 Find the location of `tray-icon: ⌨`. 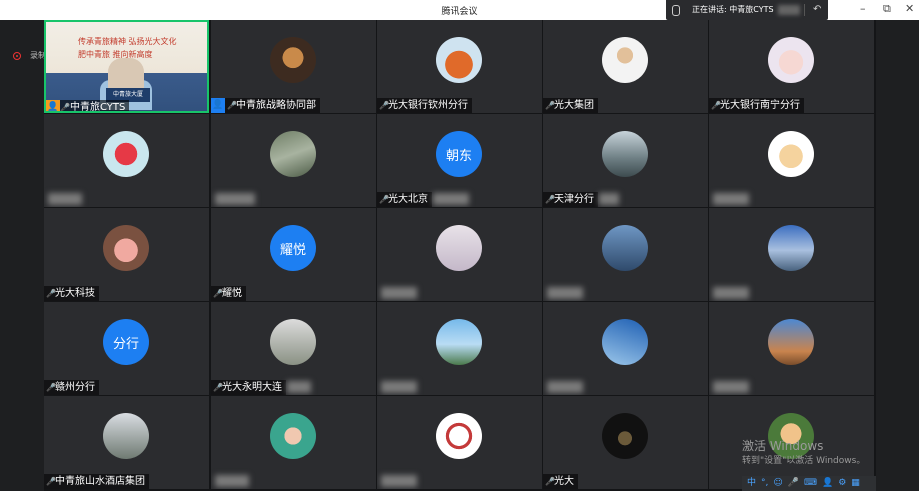

tray-icon: ⌨ is located at coordinates (810, 483).